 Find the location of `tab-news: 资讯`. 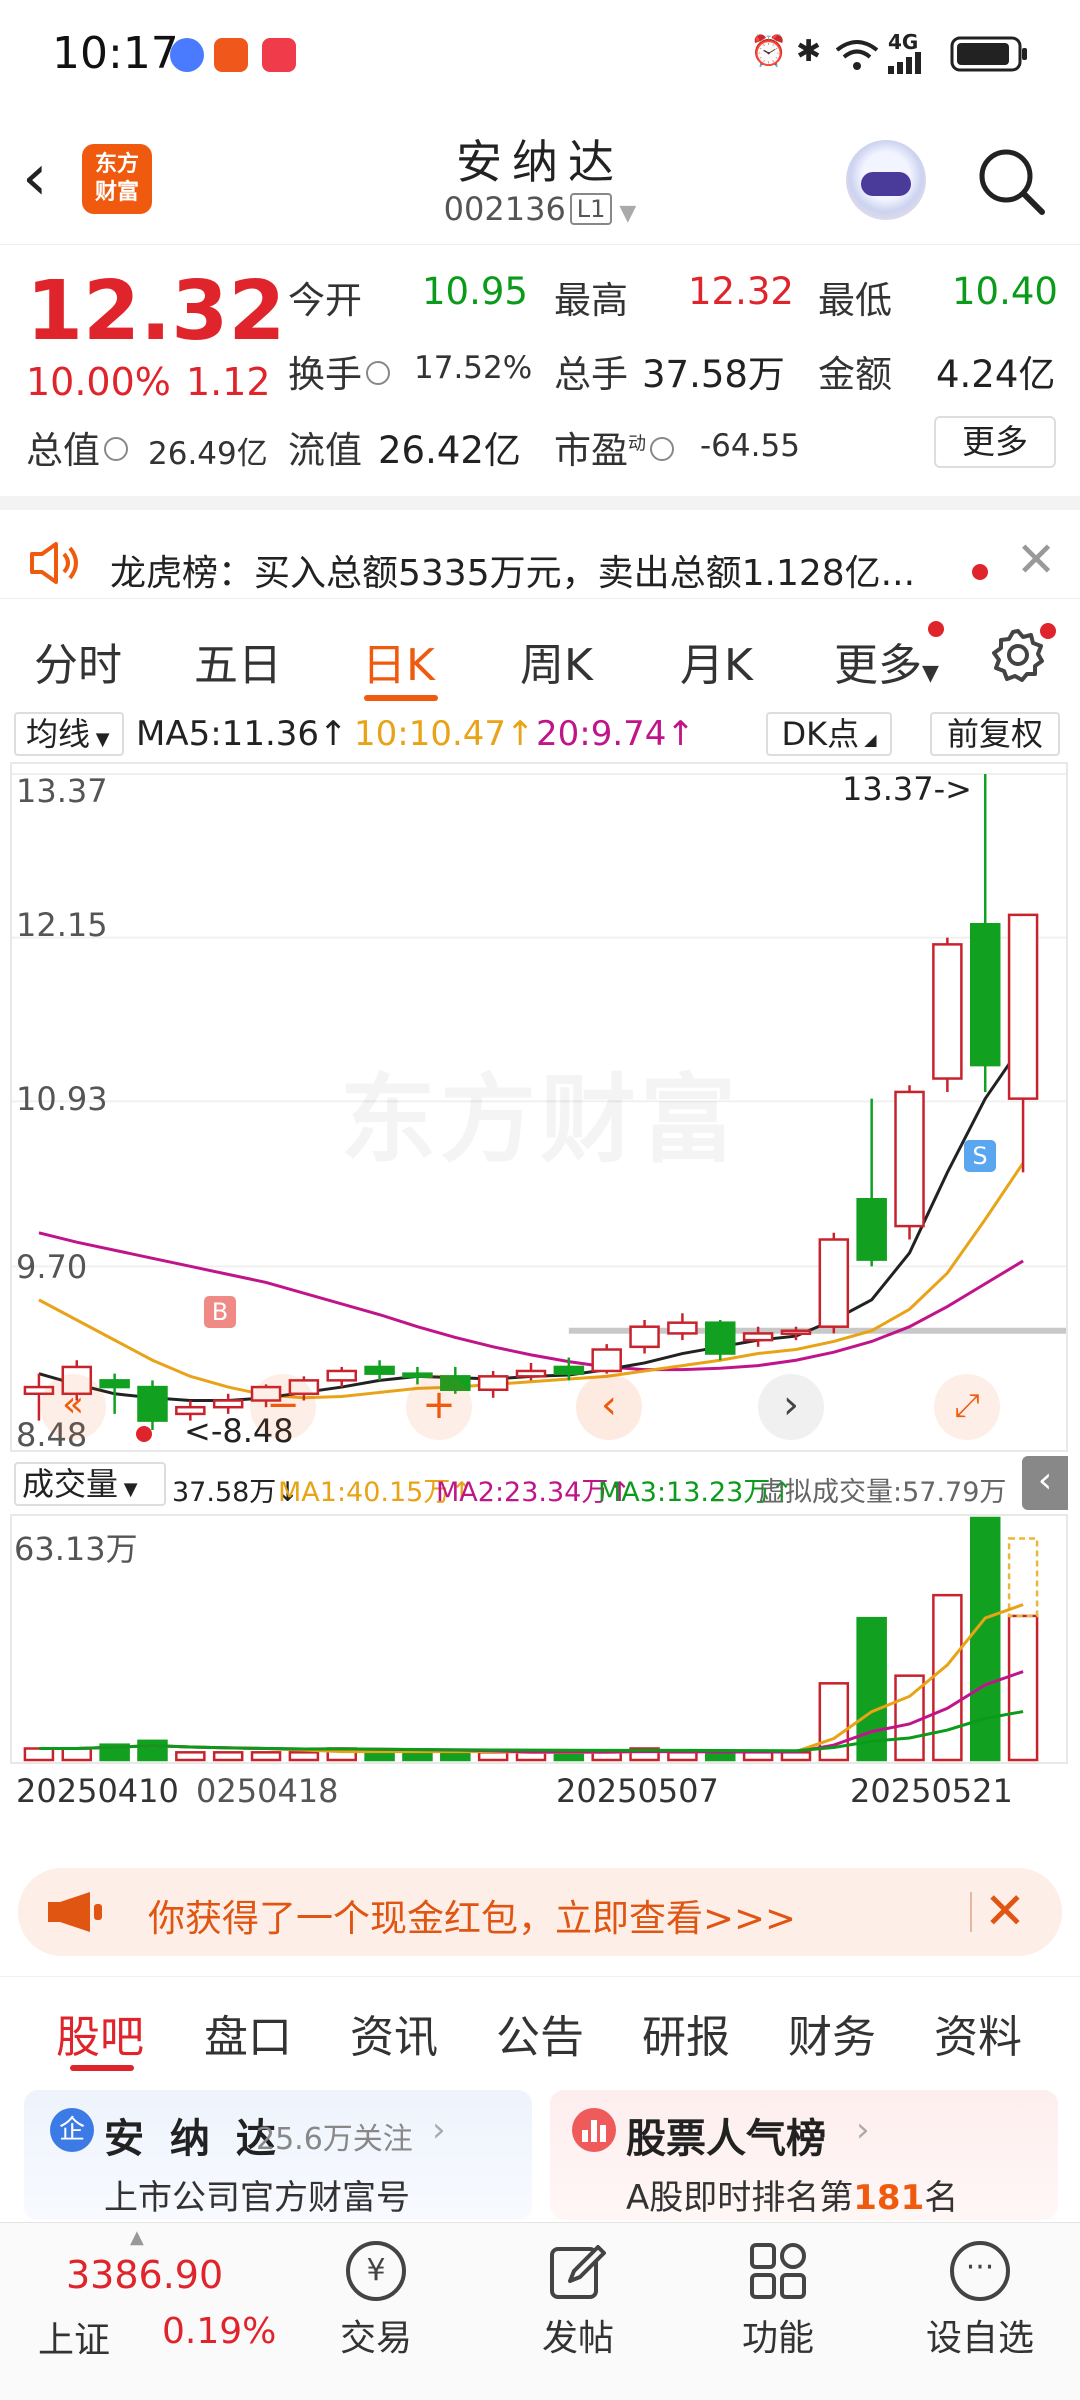

tab-news: 资讯 is located at coordinates (394, 2033).